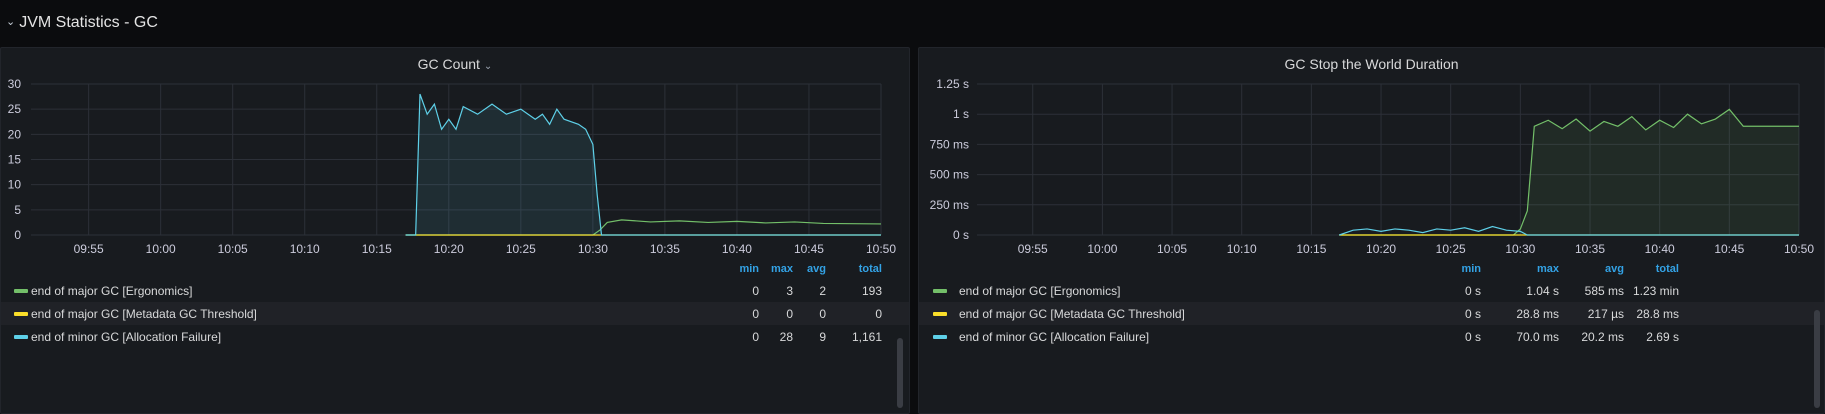  I want to click on legend-value-total: 28.8 ms, so click(1657, 314).